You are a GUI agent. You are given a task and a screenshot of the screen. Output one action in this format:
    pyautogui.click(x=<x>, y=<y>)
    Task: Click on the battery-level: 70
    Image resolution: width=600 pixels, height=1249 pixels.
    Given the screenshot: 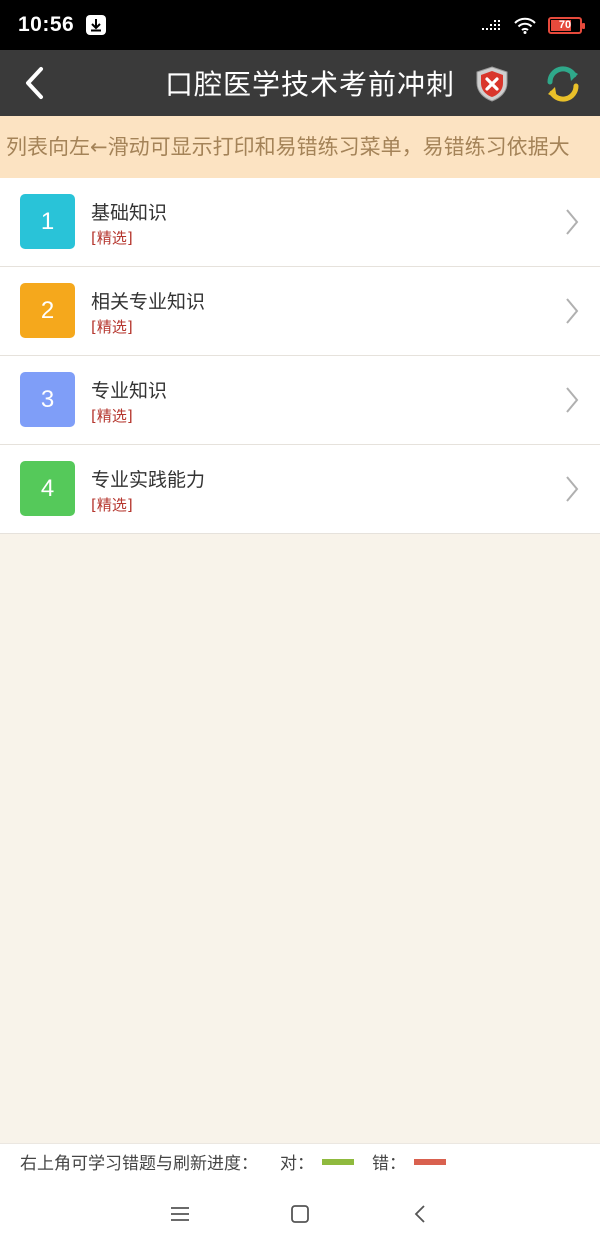 What is the action you would take?
    pyautogui.click(x=565, y=25)
    